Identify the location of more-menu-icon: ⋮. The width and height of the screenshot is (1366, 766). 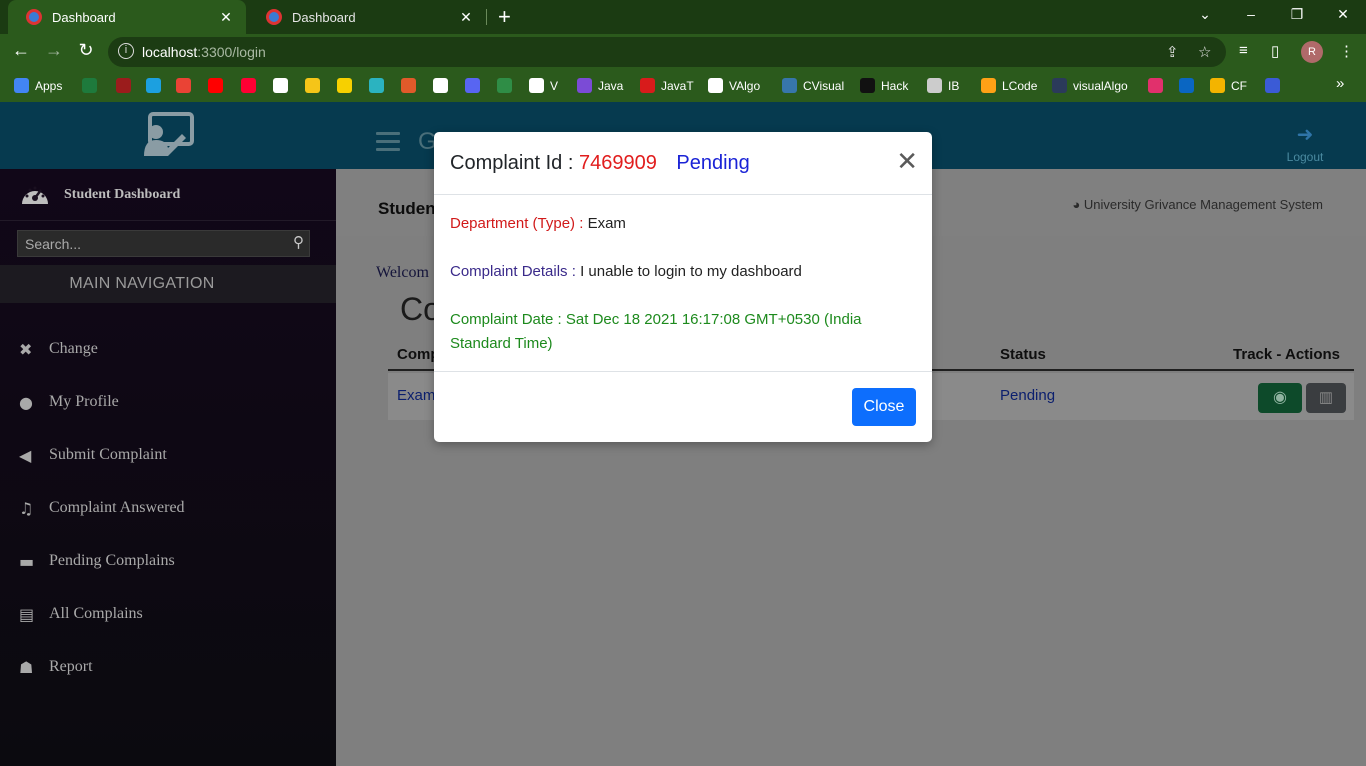
(1346, 51).